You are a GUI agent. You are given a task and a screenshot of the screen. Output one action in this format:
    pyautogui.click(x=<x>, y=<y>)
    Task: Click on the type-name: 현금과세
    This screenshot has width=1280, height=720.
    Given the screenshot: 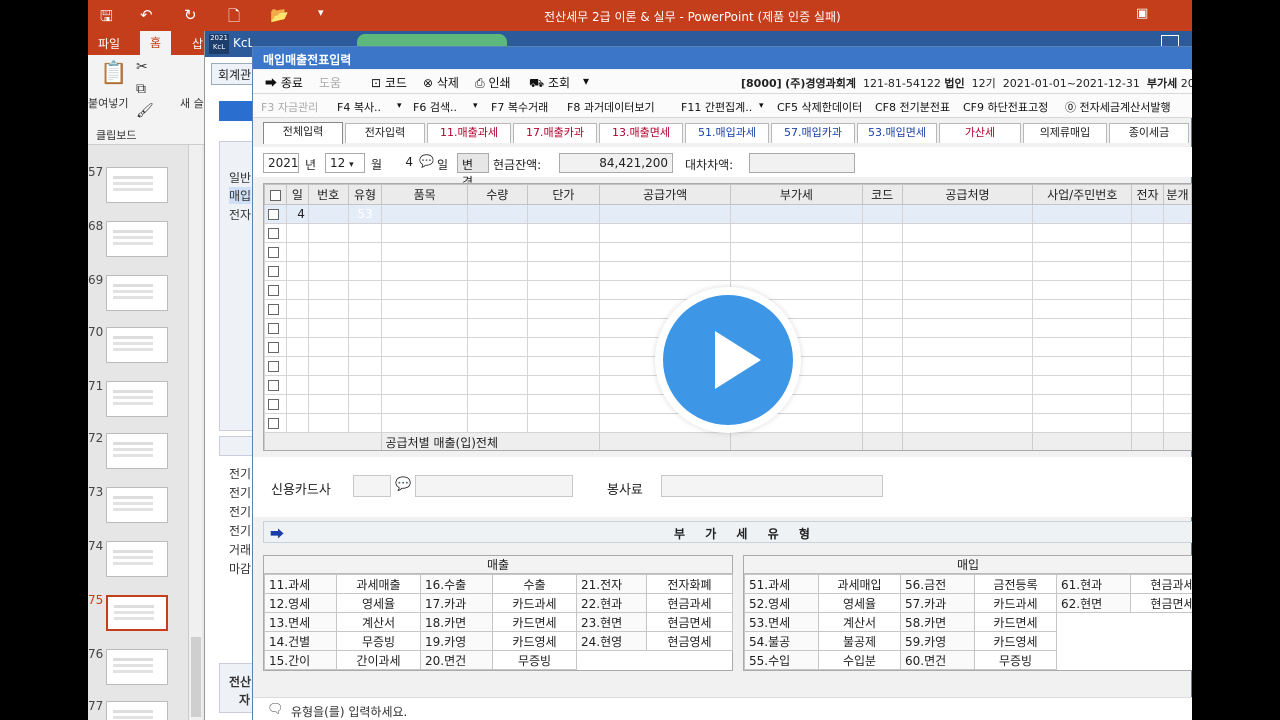 What is the action you would take?
    pyautogui.click(x=1161, y=584)
    